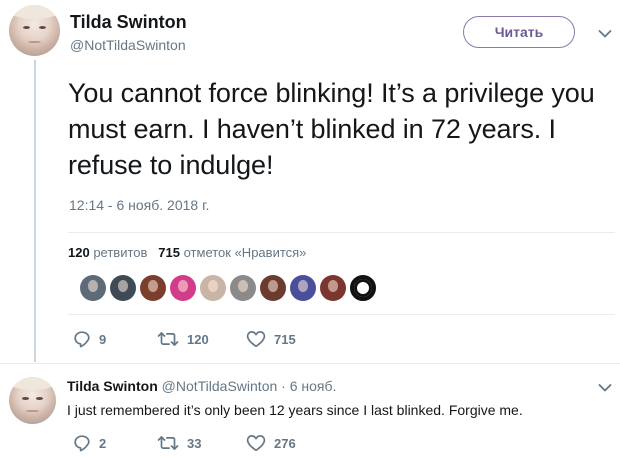 Image resolution: width=620 pixels, height=458 pixels. I want to click on likes-label: отметок «Нравится», so click(245, 252).